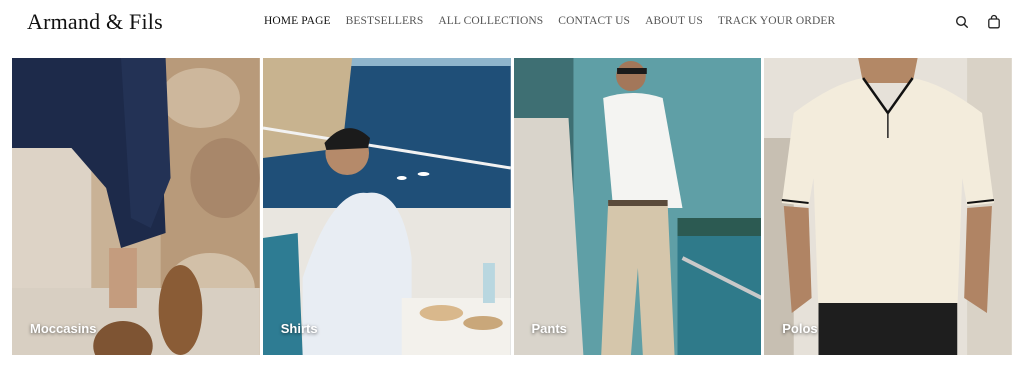 The width and height of the screenshot is (1024, 385). Describe the element at coordinates (962, 22) in the screenshot. I see `search-icon` at that location.